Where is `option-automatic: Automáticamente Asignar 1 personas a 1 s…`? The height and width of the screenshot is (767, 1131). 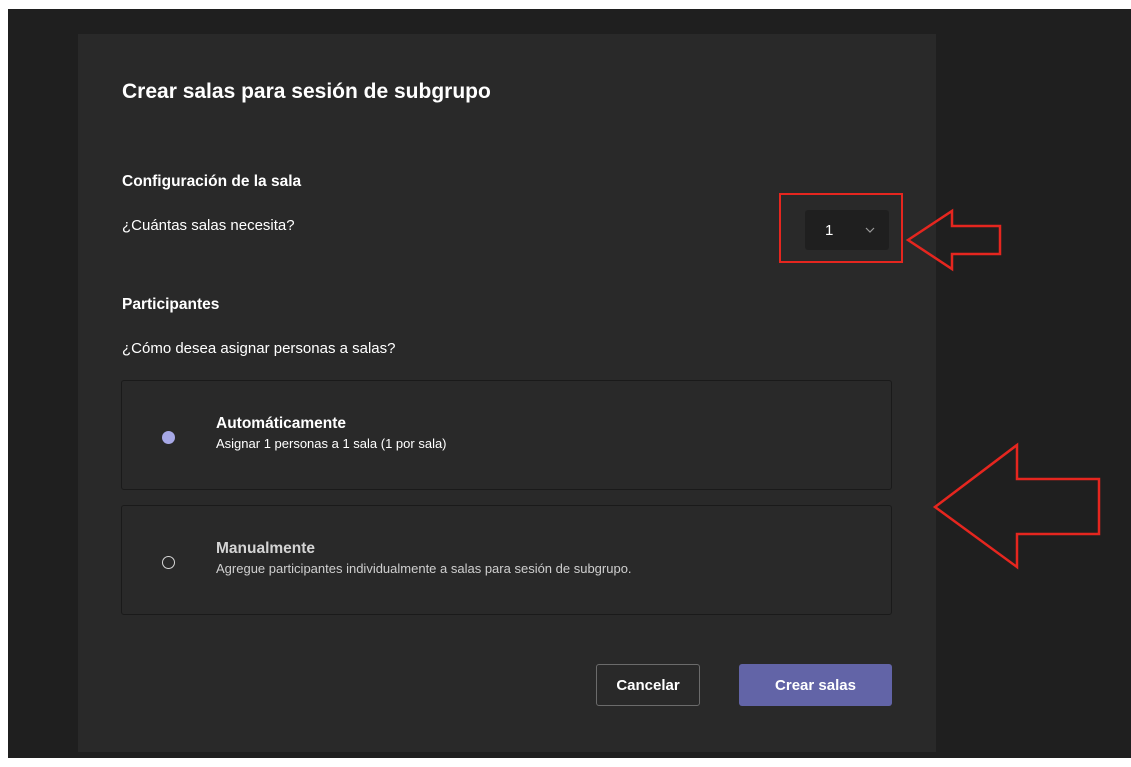
option-automatic: Automáticamente Asignar 1 personas a 1 s… is located at coordinates (506, 435).